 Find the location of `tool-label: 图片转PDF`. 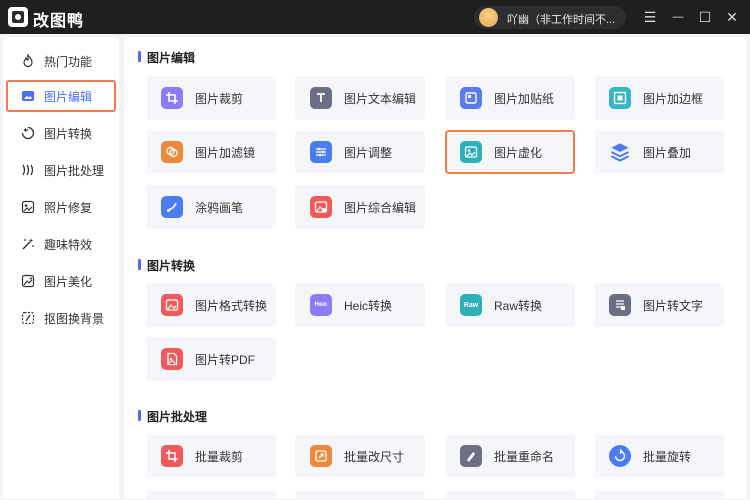

tool-label: 图片转PDF is located at coordinates (225, 359).